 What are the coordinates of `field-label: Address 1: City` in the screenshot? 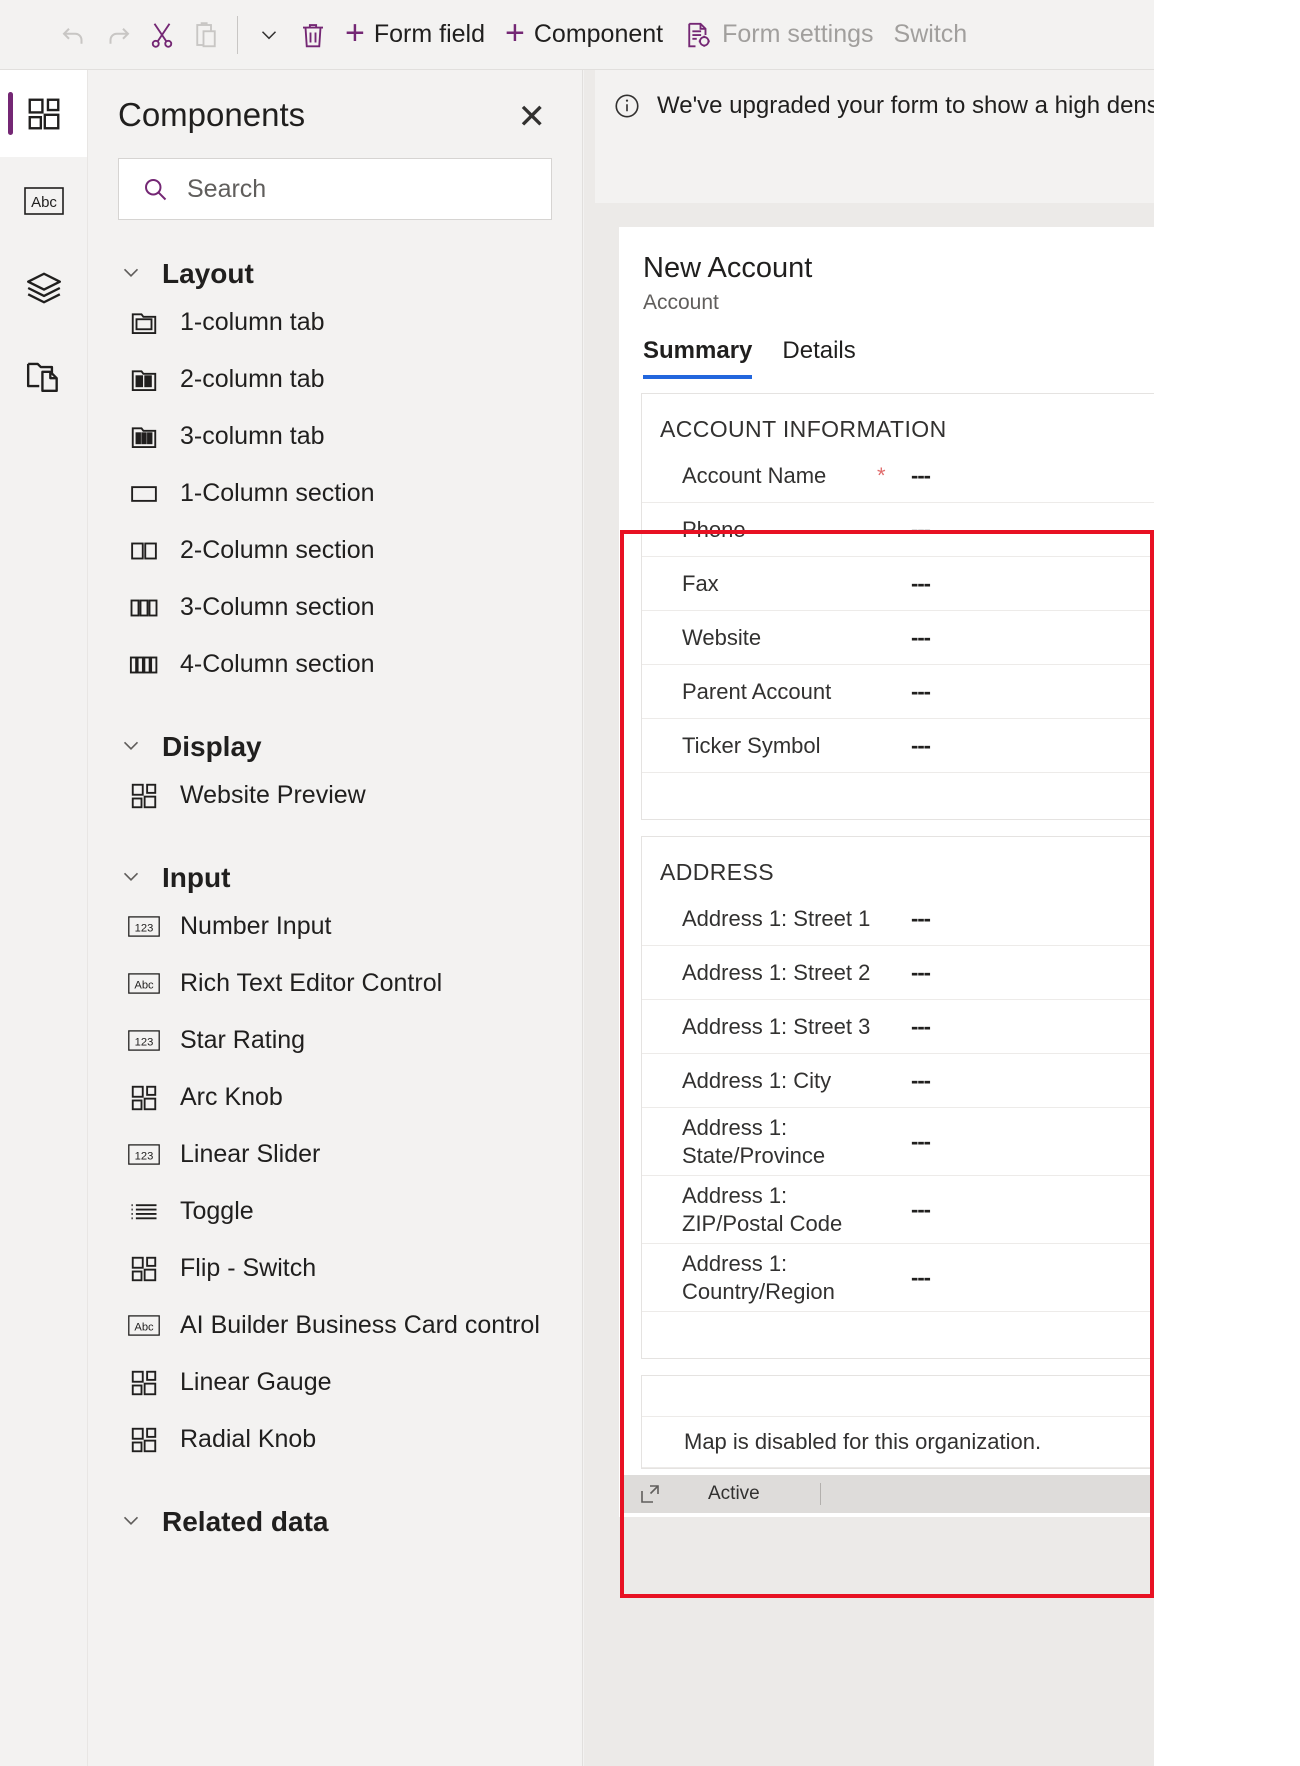 It's located at (757, 1080).